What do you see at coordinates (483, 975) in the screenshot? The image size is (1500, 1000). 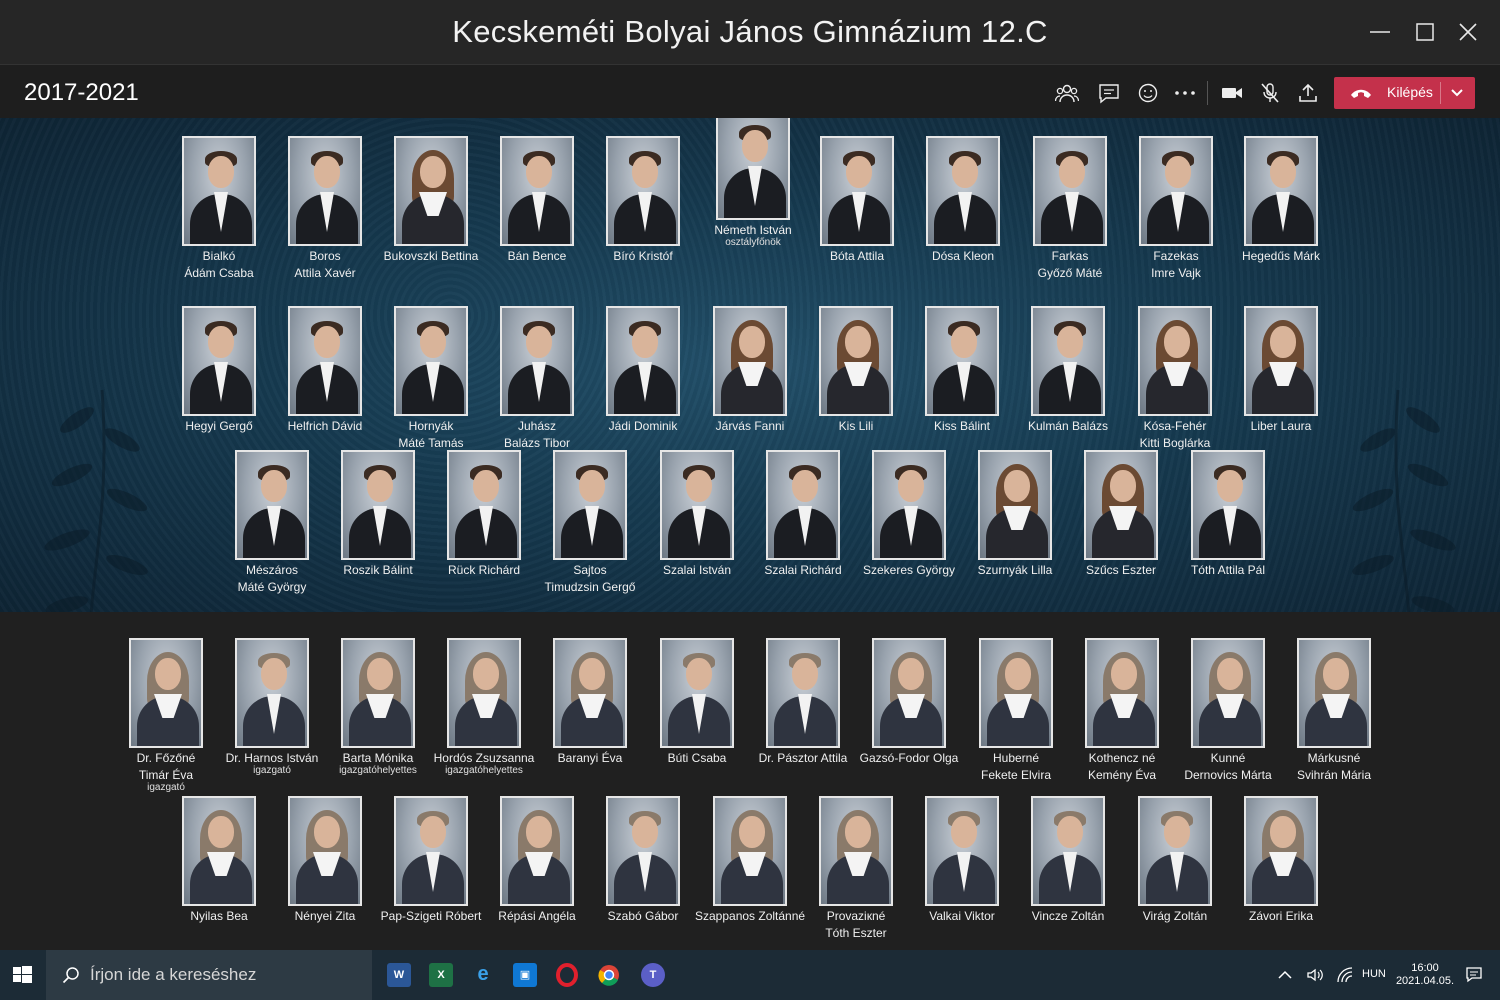 I see `edge-icon: e` at bounding box center [483, 975].